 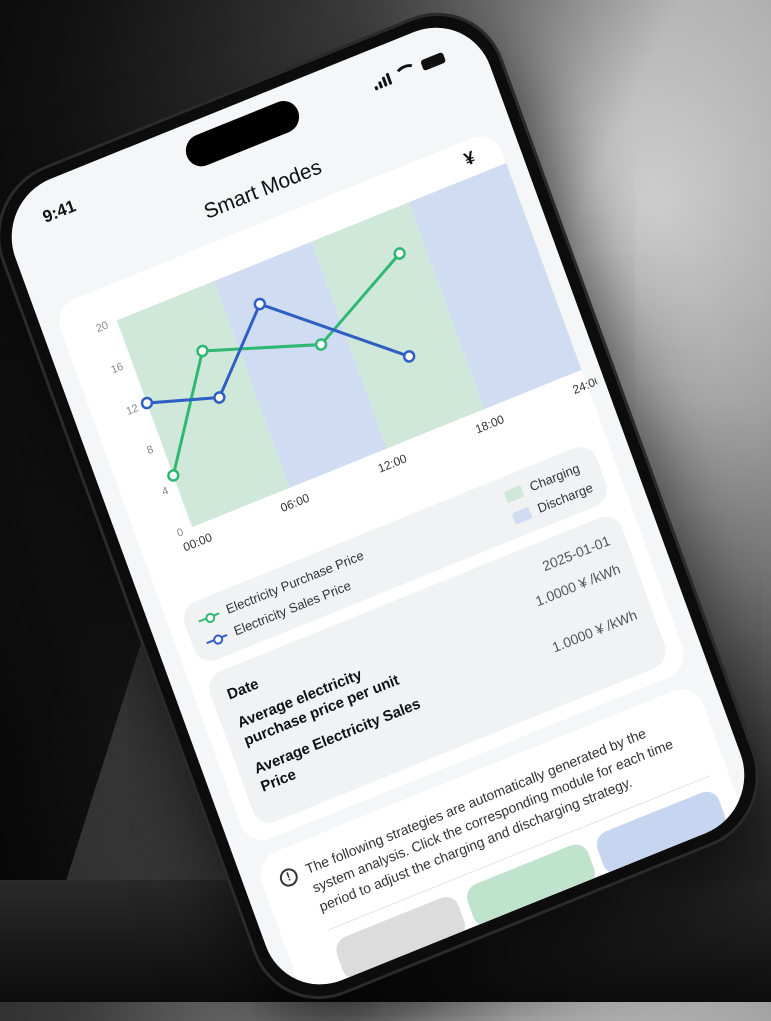 What do you see at coordinates (150, 450) in the screenshot?
I see `y-tick-label: 8` at bounding box center [150, 450].